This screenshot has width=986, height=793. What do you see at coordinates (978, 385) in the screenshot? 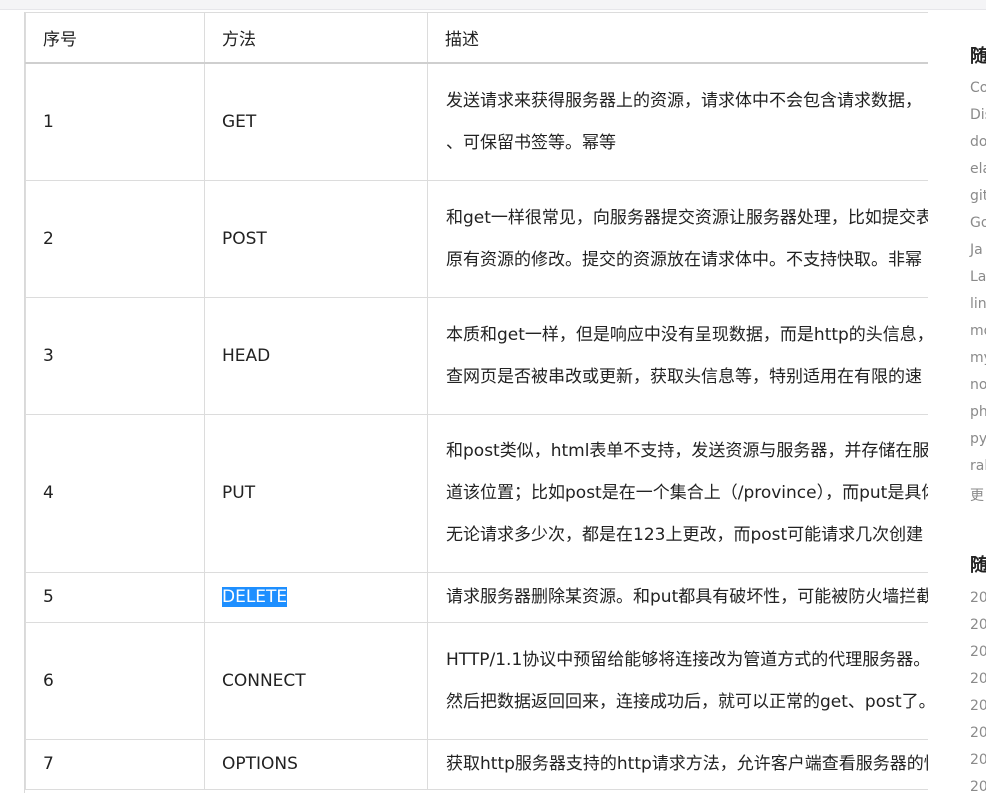
I see `sidebar-tag-link: no` at bounding box center [978, 385].